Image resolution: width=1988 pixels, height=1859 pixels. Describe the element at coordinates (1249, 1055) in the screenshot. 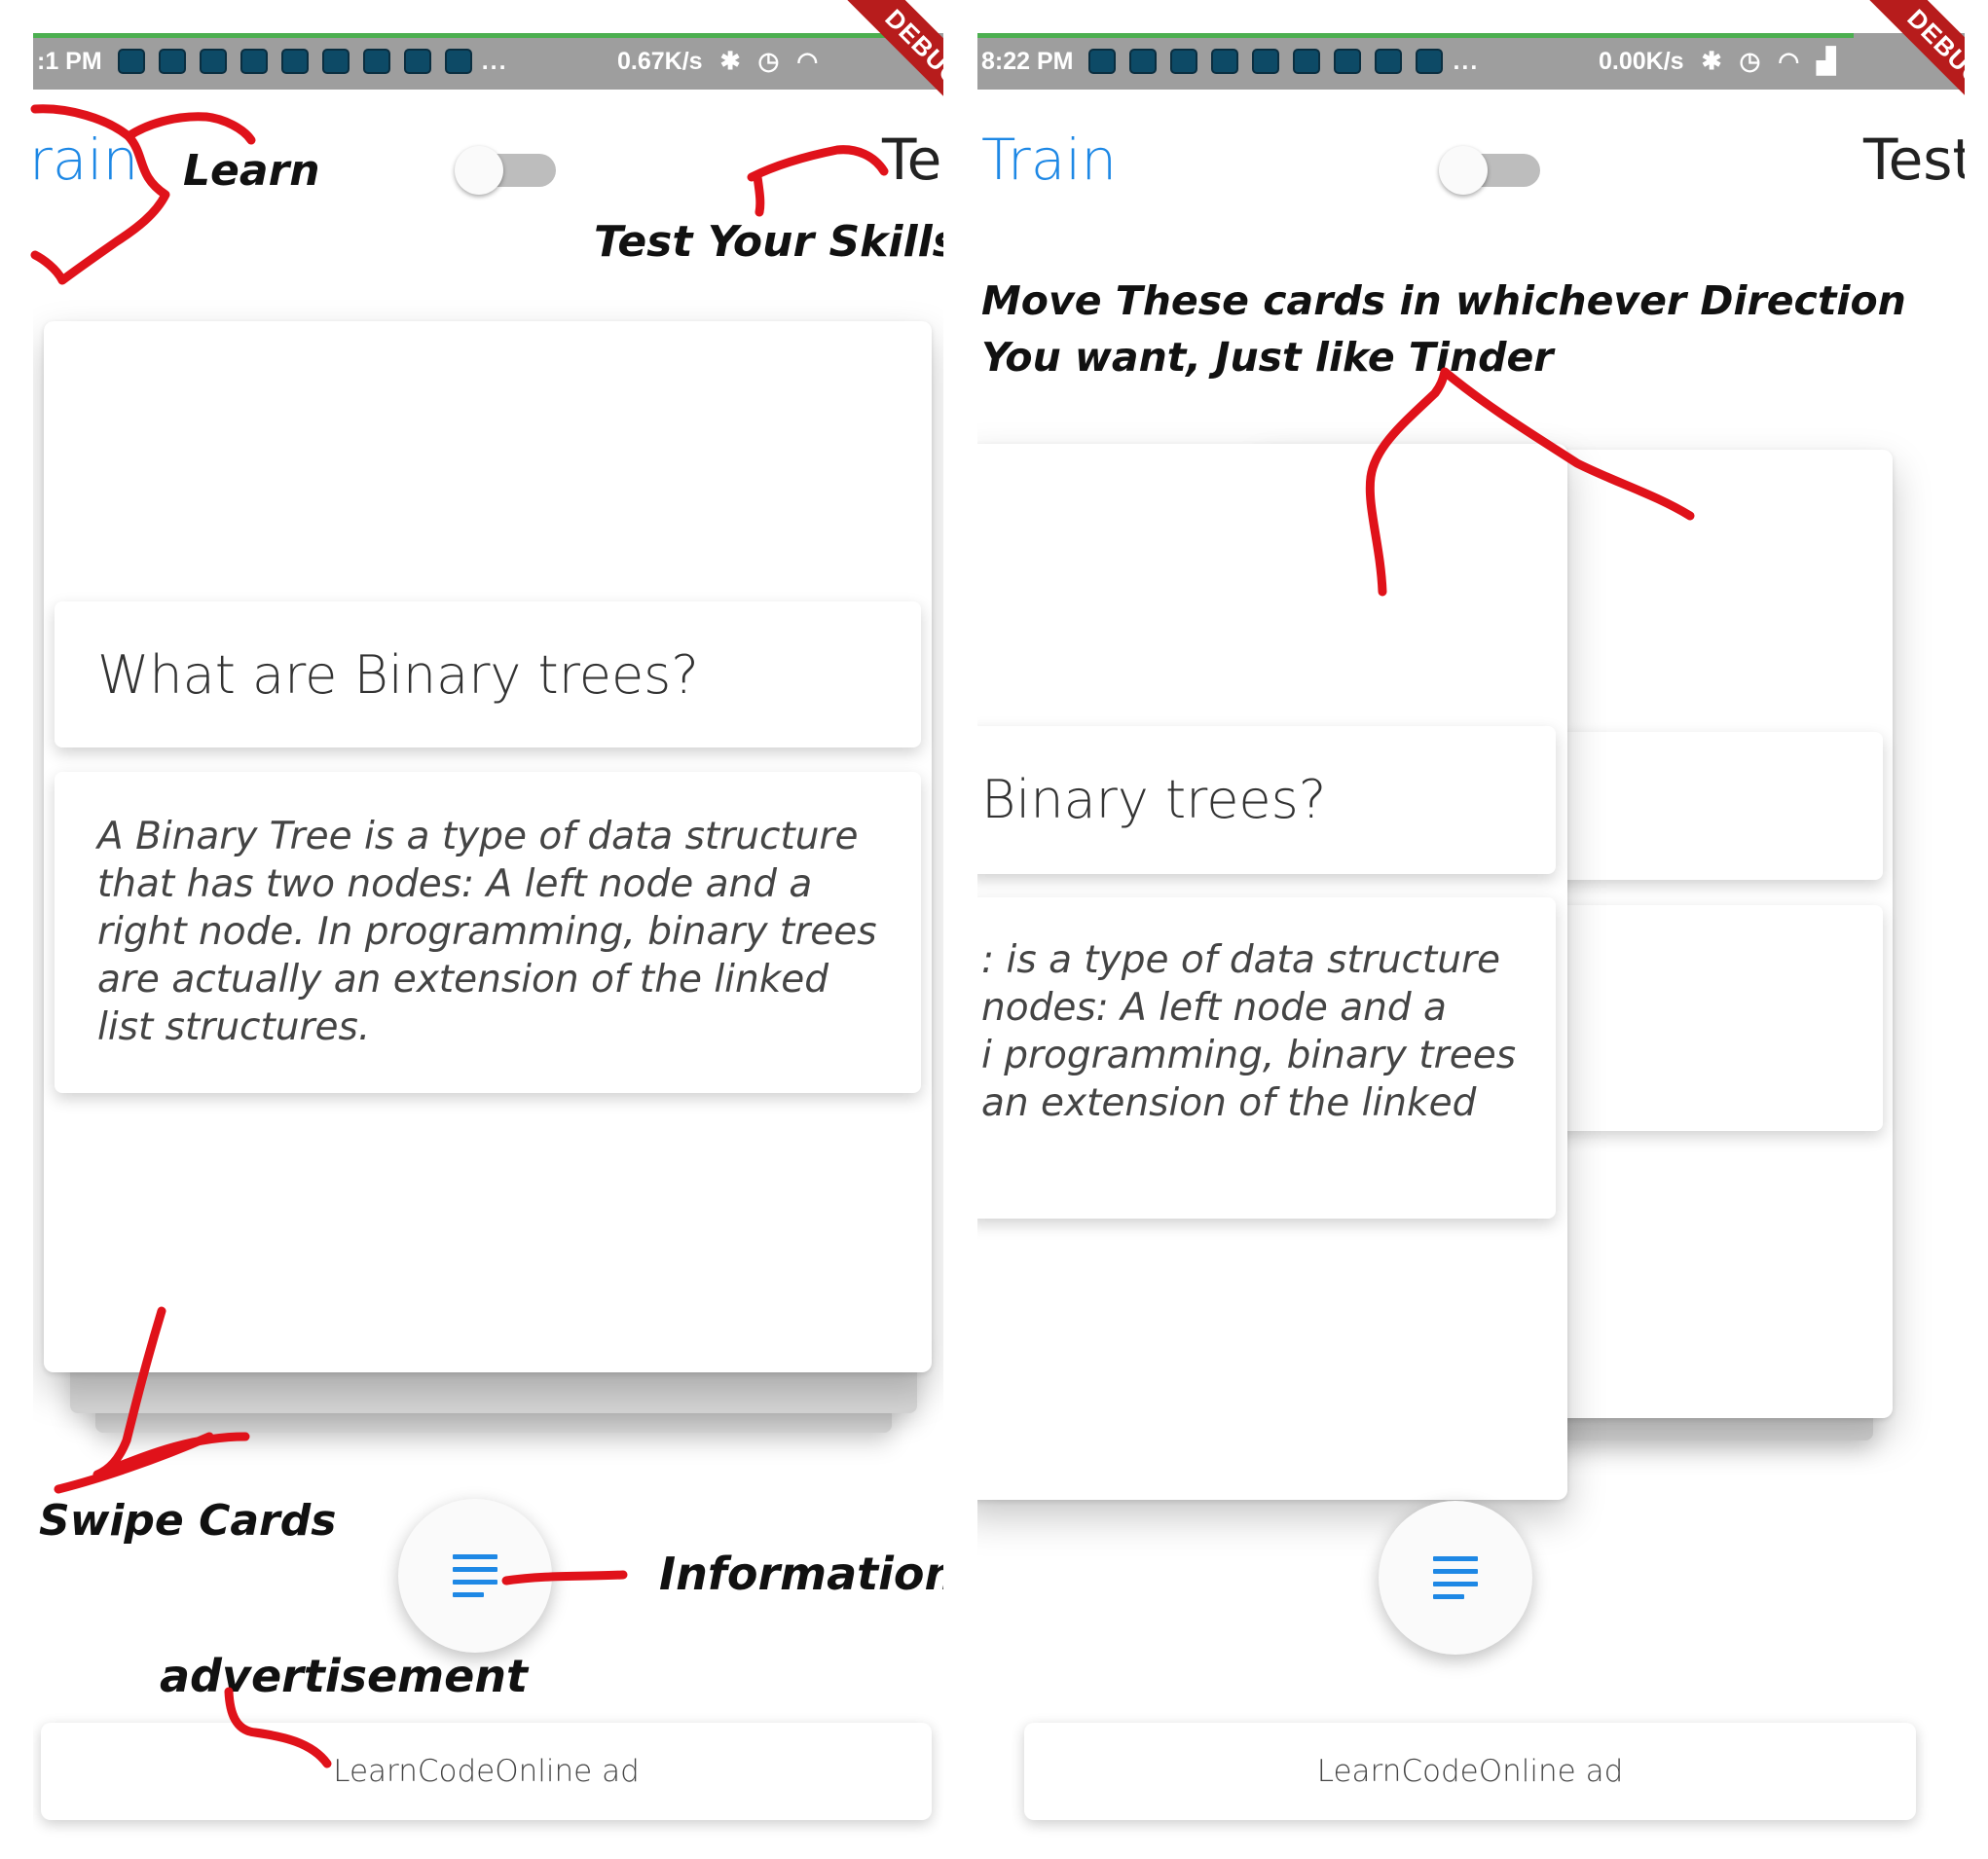

I see `answer-line: i programming, binary trees` at that location.